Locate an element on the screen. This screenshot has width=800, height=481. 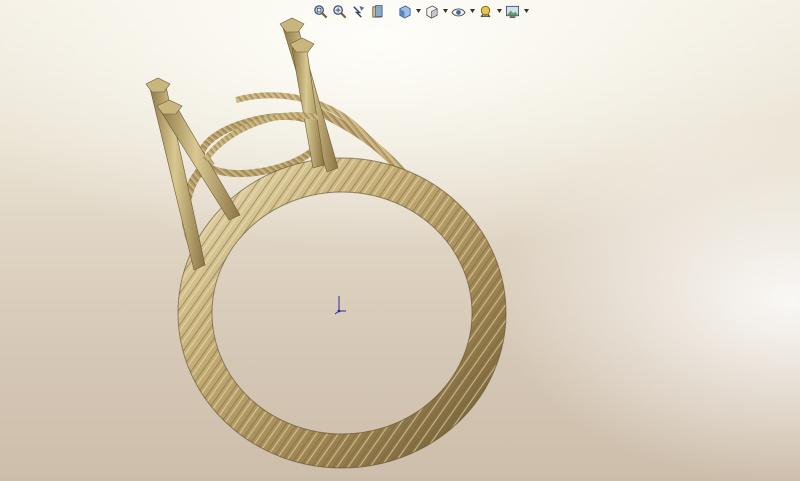
view-orientation-icon is located at coordinates (405, 11).